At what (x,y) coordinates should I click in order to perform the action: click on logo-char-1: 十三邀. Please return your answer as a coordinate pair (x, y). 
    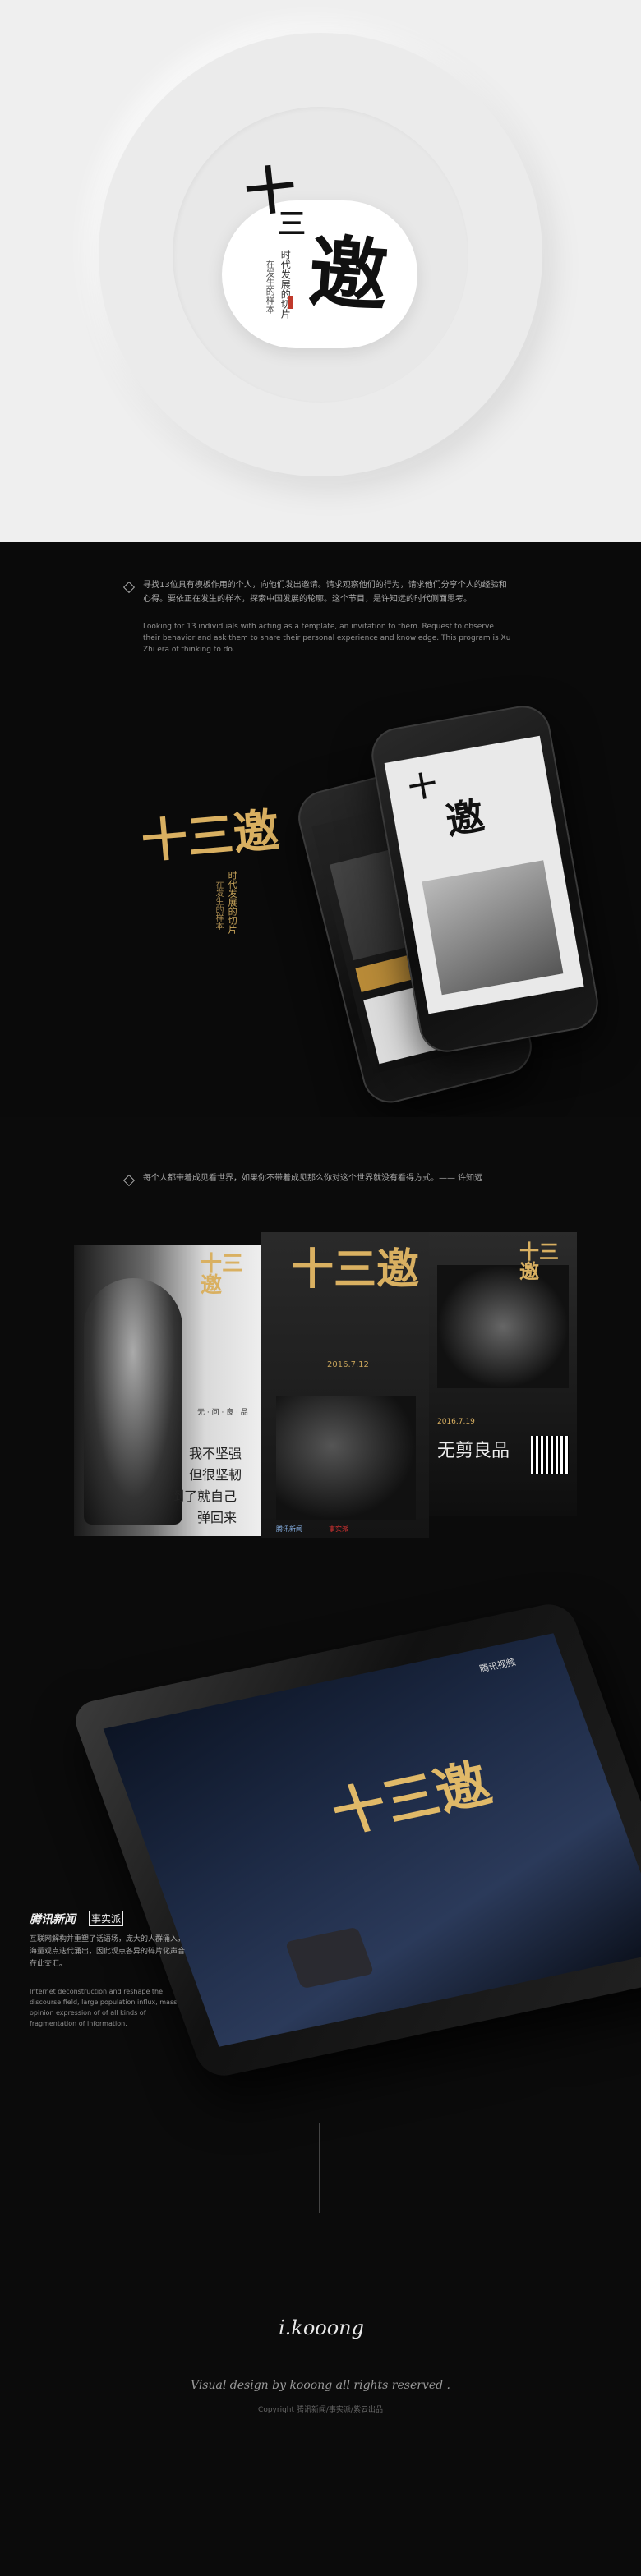
    Looking at the image, I should click on (211, 836).